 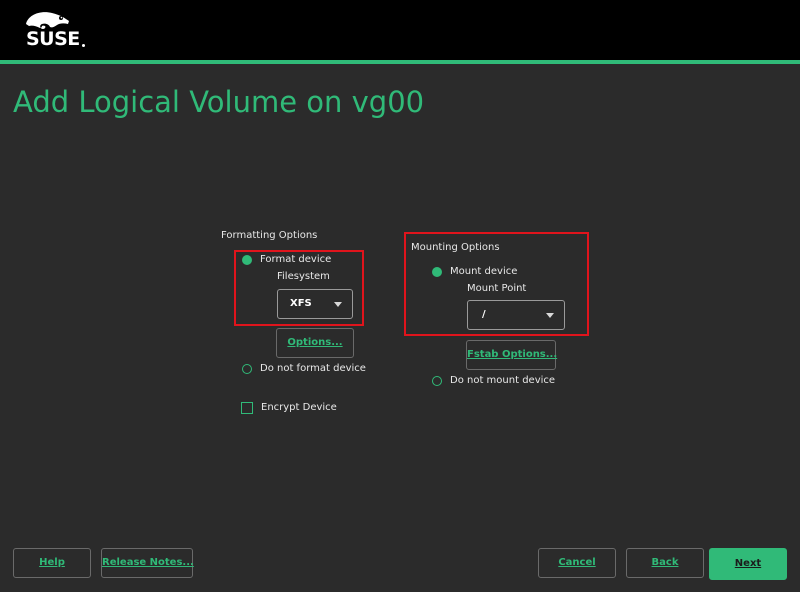 I want to click on encrypt-device-label: Encrypt Device, so click(x=299, y=408).